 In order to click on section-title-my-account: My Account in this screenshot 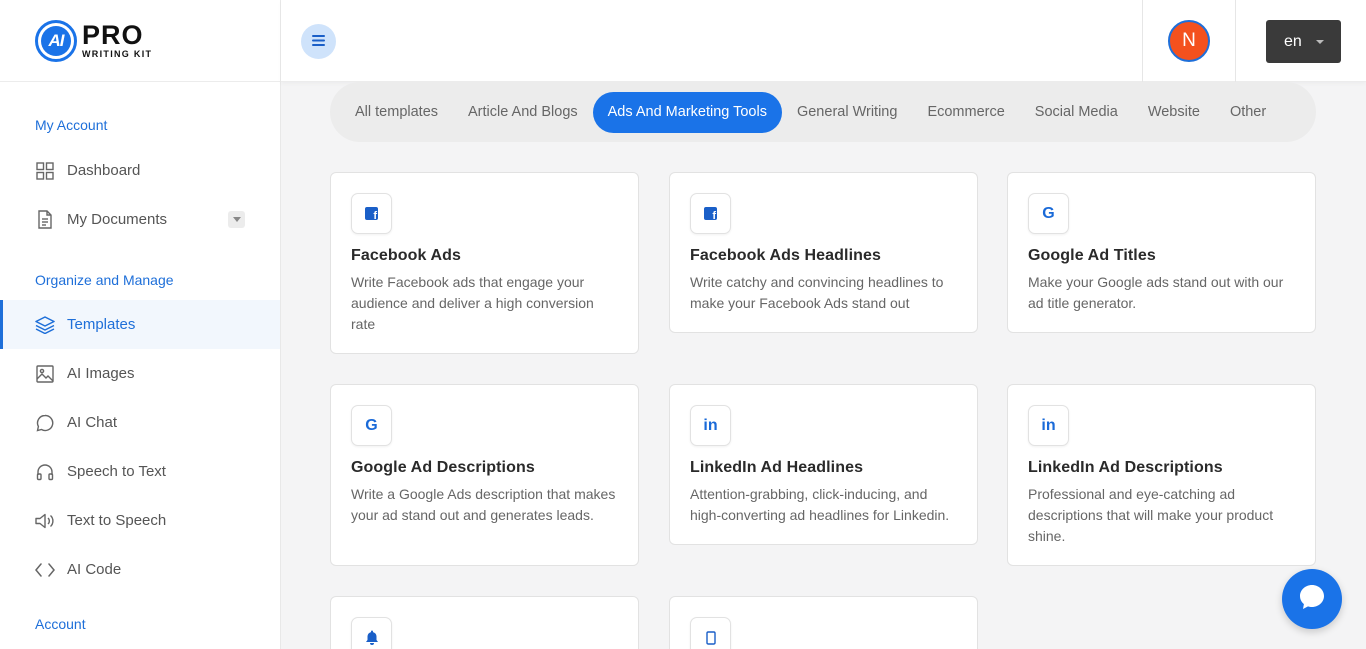, I will do `click(71, 125)`.